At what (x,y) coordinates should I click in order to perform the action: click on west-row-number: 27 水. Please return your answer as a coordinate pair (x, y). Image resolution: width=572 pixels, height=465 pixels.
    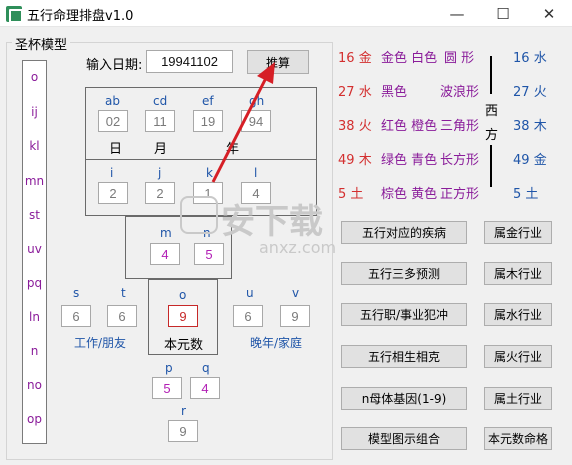
    Looking at the image, I should click on (355, 92).